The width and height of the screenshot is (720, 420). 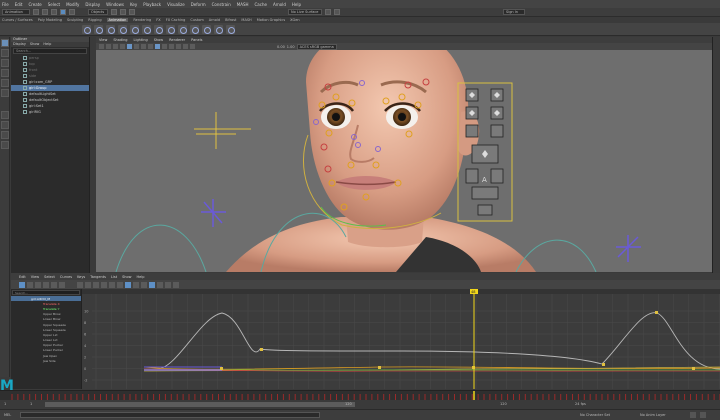 I want to click on curve-upper-brow, so click(x=432, y=341).